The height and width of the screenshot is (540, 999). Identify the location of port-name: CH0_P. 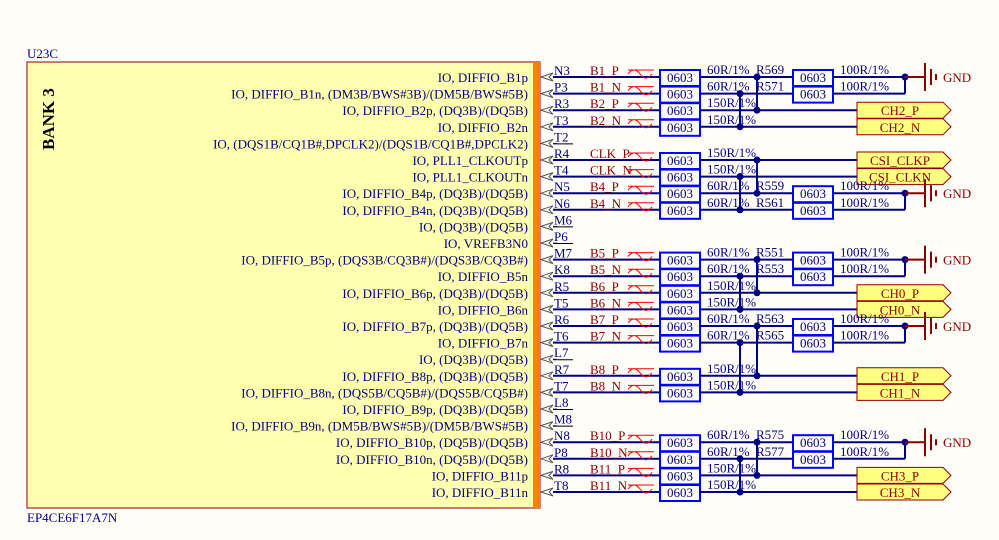
(900, 293).